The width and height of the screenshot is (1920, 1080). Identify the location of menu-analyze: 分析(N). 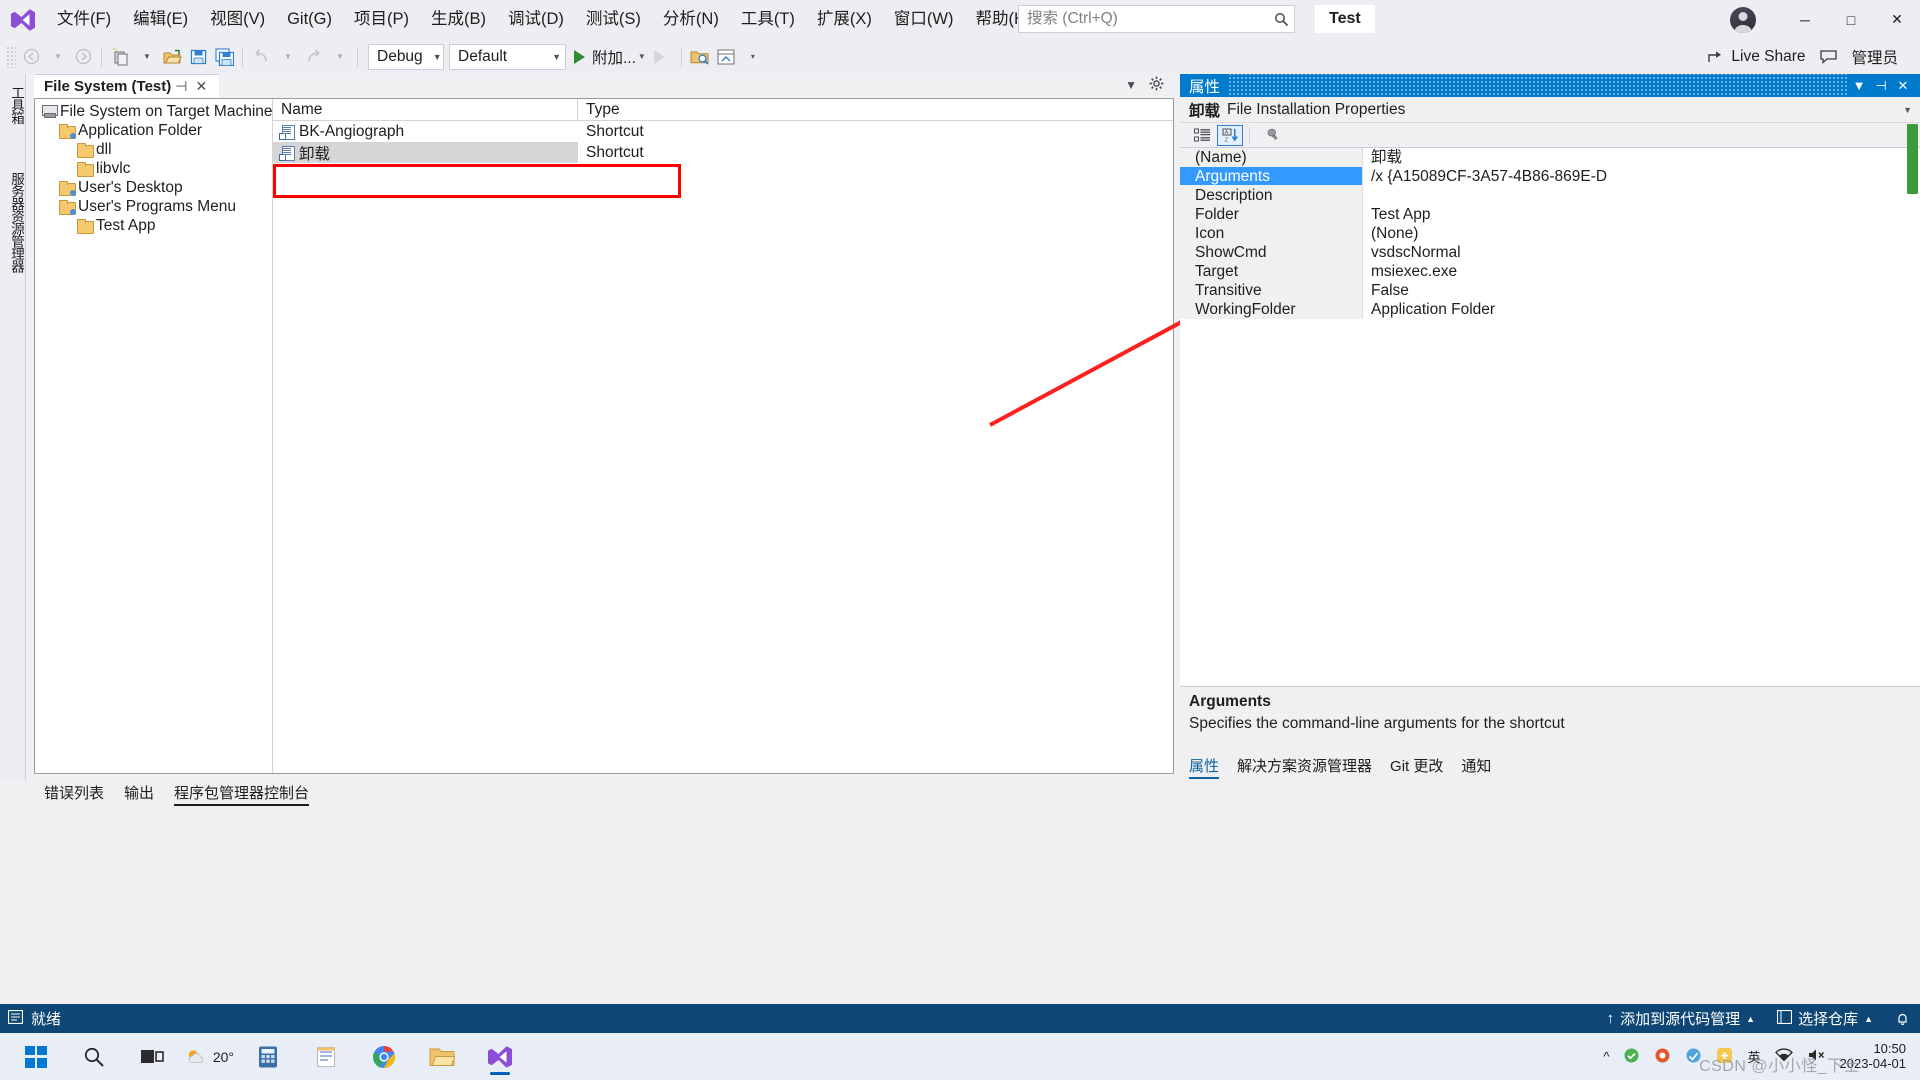
(691, 19).